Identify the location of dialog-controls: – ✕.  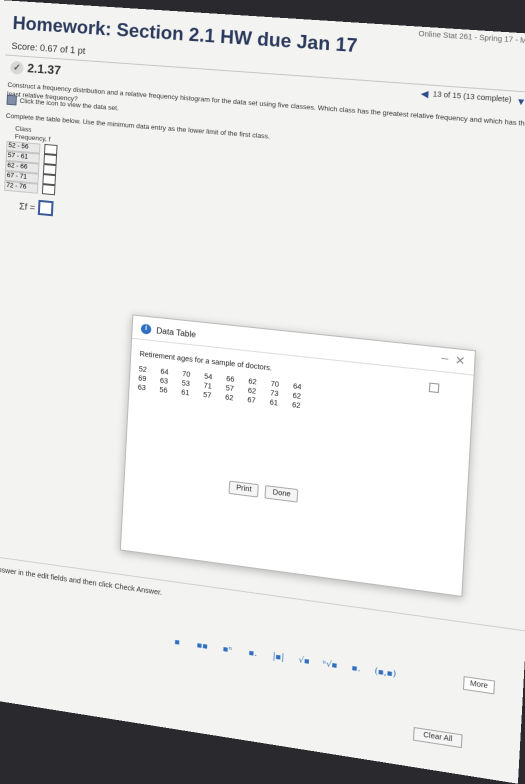
(453, 360).